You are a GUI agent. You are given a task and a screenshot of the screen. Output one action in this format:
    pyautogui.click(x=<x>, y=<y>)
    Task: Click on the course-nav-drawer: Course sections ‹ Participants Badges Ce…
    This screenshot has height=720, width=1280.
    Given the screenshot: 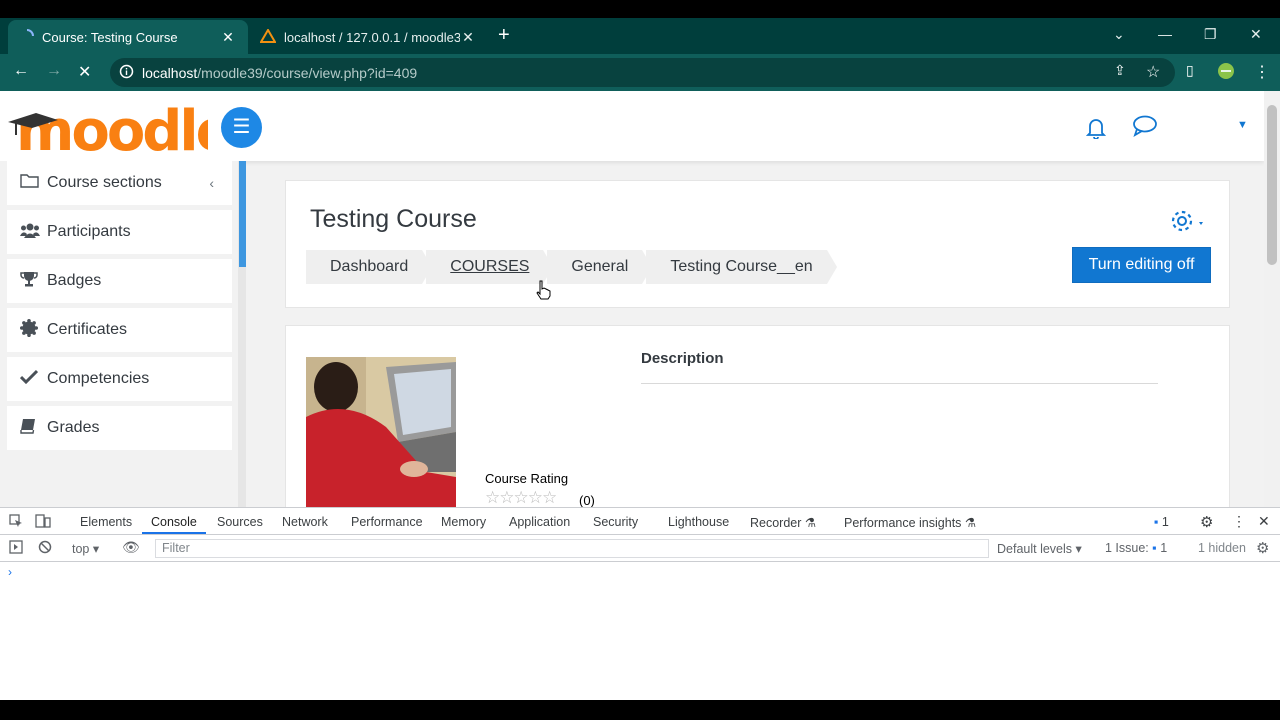 What is the action you would take?
    pyautogui.click(x=119, y=334)
    